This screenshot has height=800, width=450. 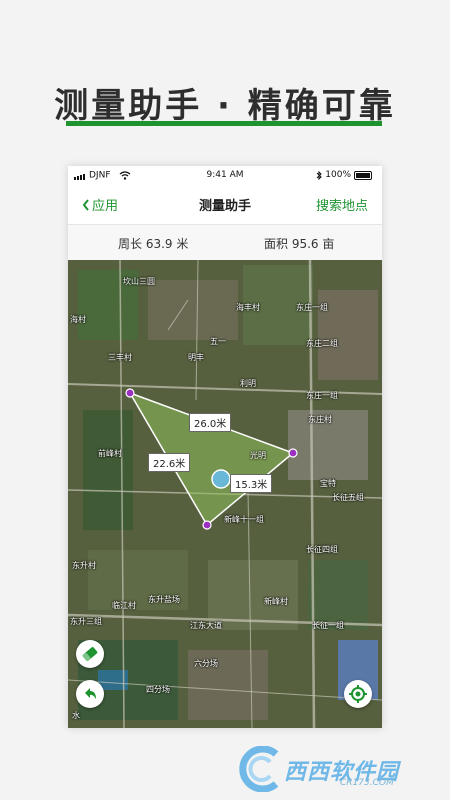 I want to click on place-label: 东升盐场, so click(x=164, y=599).